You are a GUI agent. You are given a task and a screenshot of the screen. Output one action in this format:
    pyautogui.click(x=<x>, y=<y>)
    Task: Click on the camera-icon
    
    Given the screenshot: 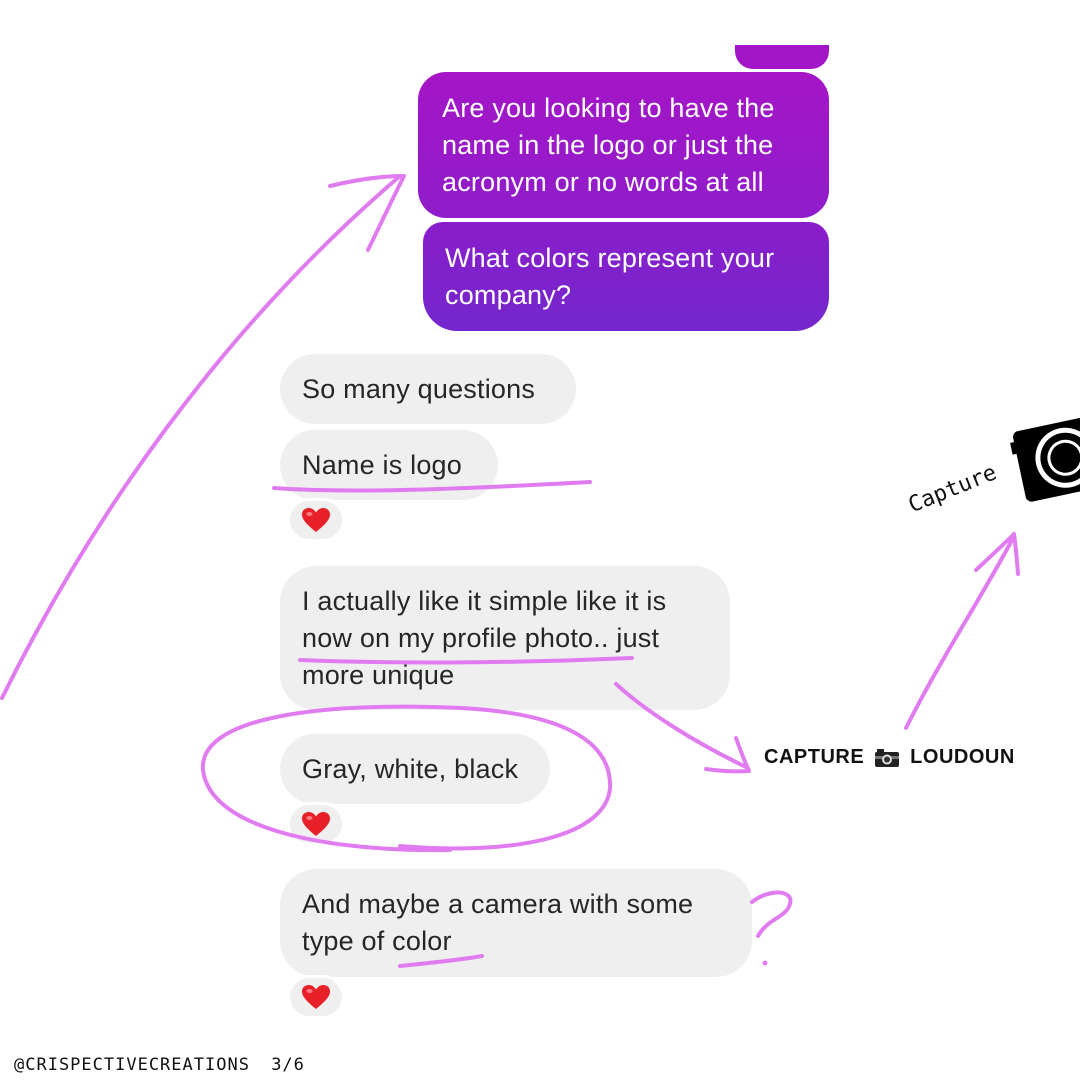 What is the action you would take?
    pyautogui.click(x=887, y=757)
    